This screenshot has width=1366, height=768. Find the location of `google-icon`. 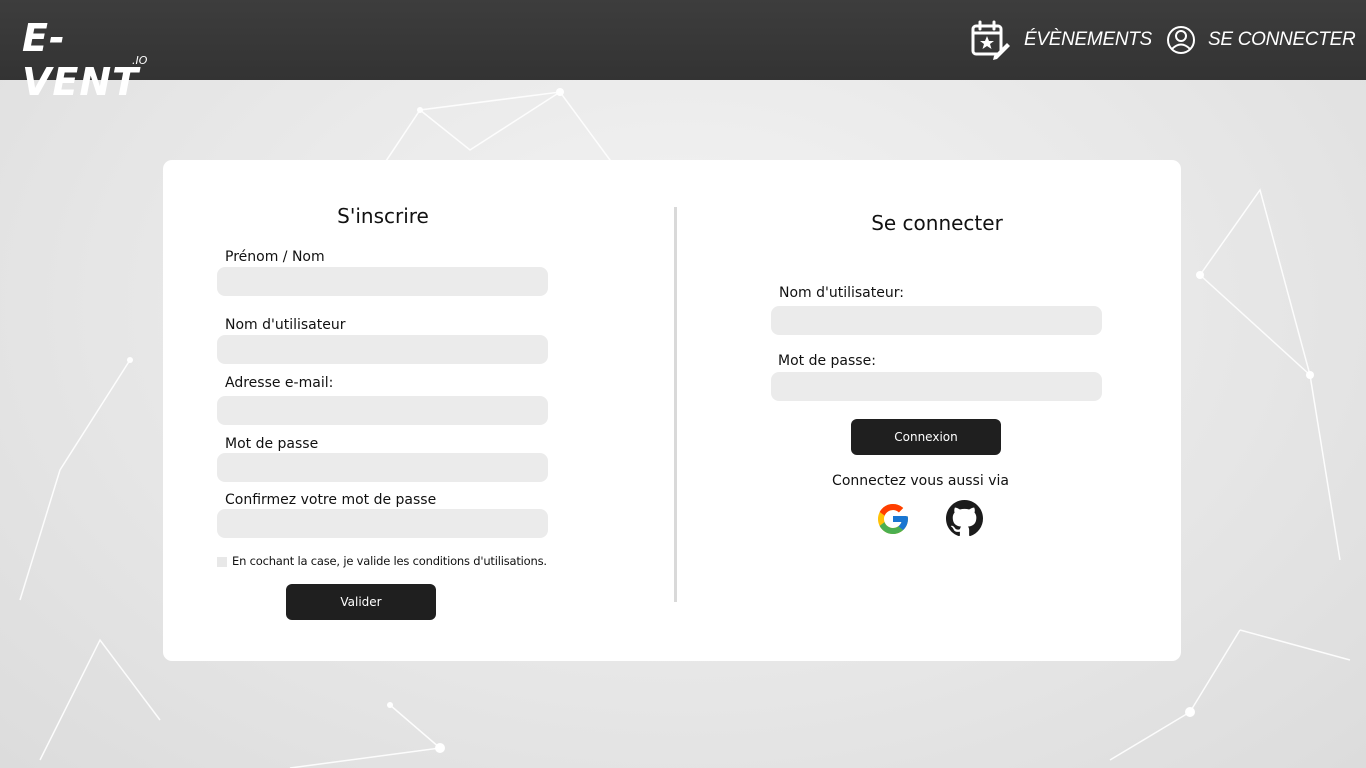

google-icon is located at coordinates (893, 519).